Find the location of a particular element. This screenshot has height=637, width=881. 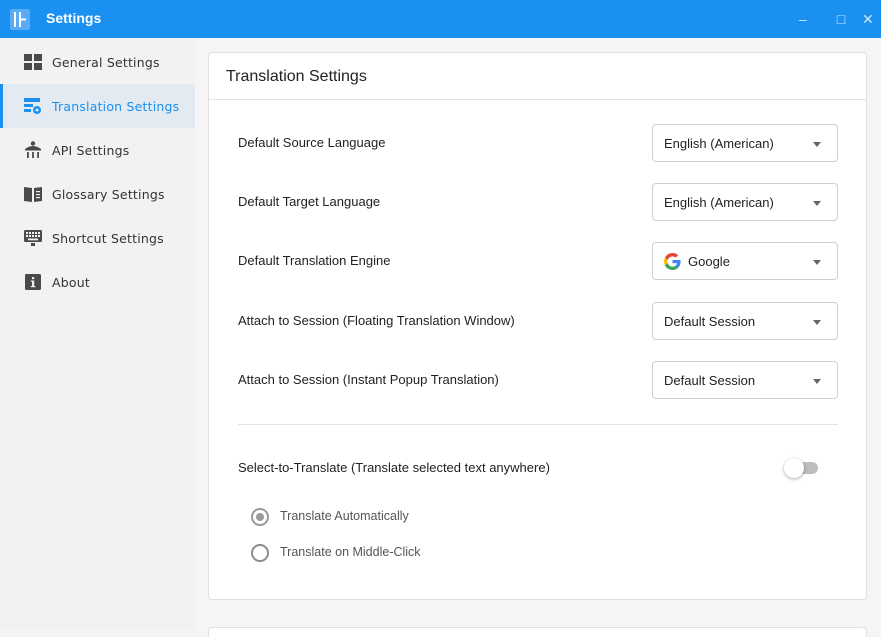

section-divider is located at coordinates (538, 424).